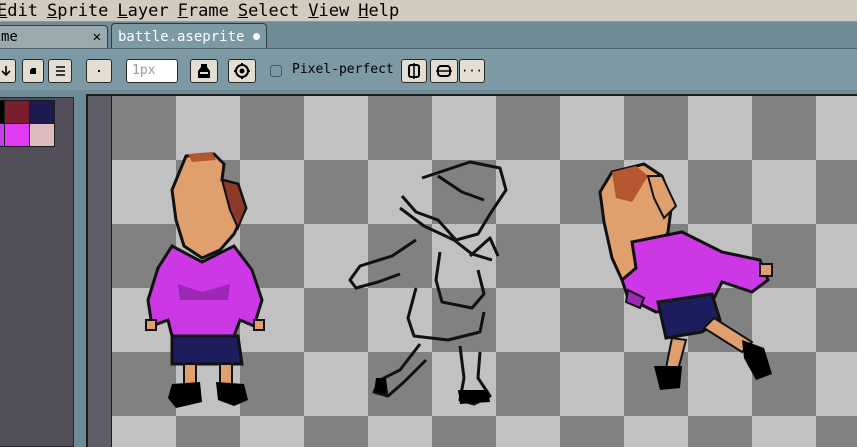  What do you see at coordinates (204, 71) in the screenshot?
I see `ink-bottle-icon` at bounding box center [204, 71].